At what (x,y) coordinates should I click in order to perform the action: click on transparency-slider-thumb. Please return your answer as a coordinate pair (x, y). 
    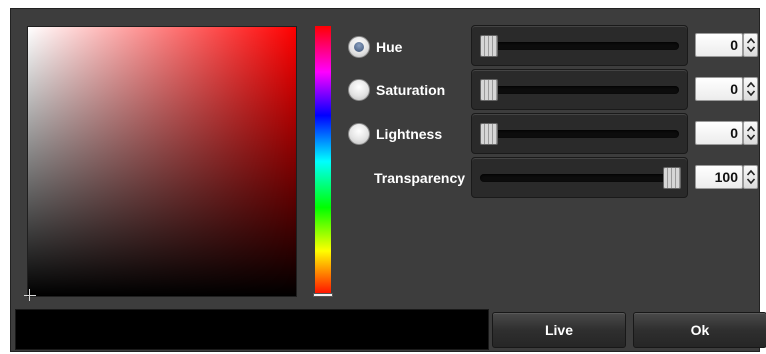
    Looking at the image, I should click on (672, 178).